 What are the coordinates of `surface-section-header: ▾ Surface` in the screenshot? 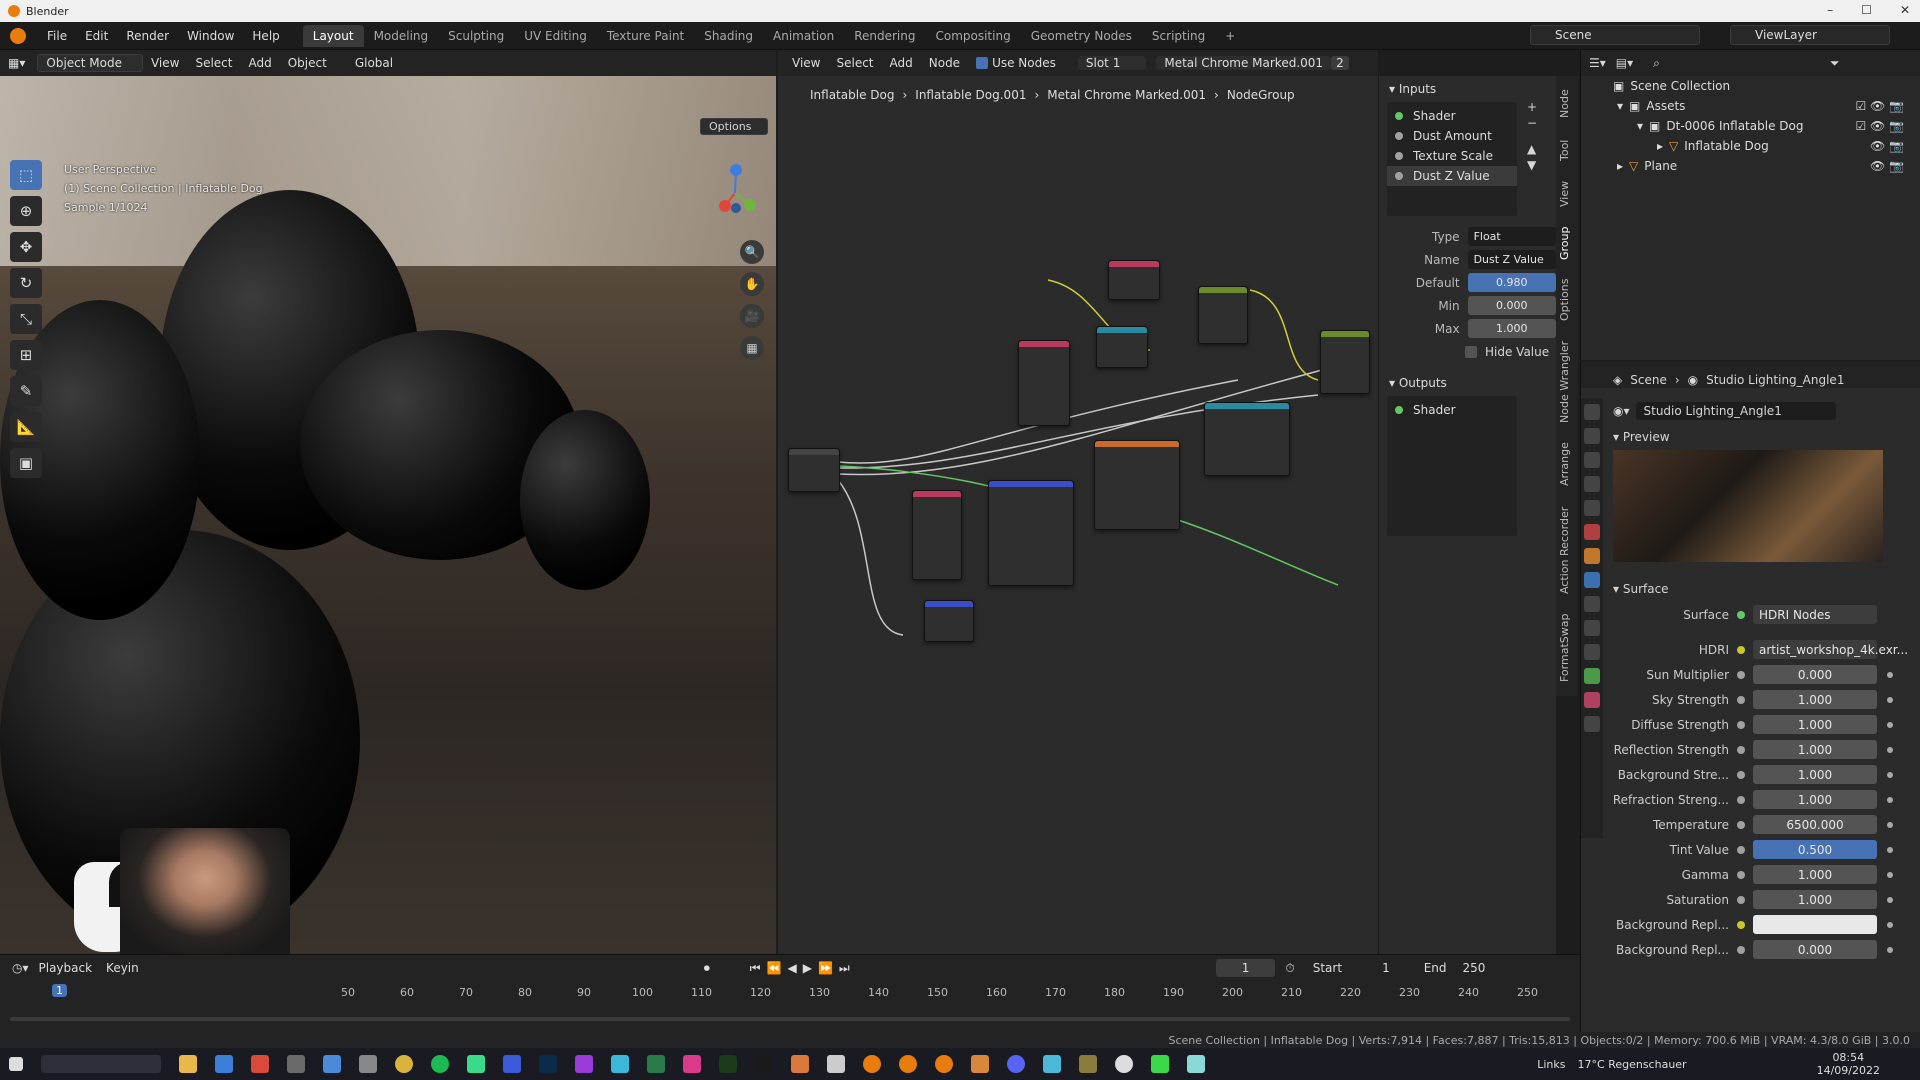 It's located at (1763, 589).